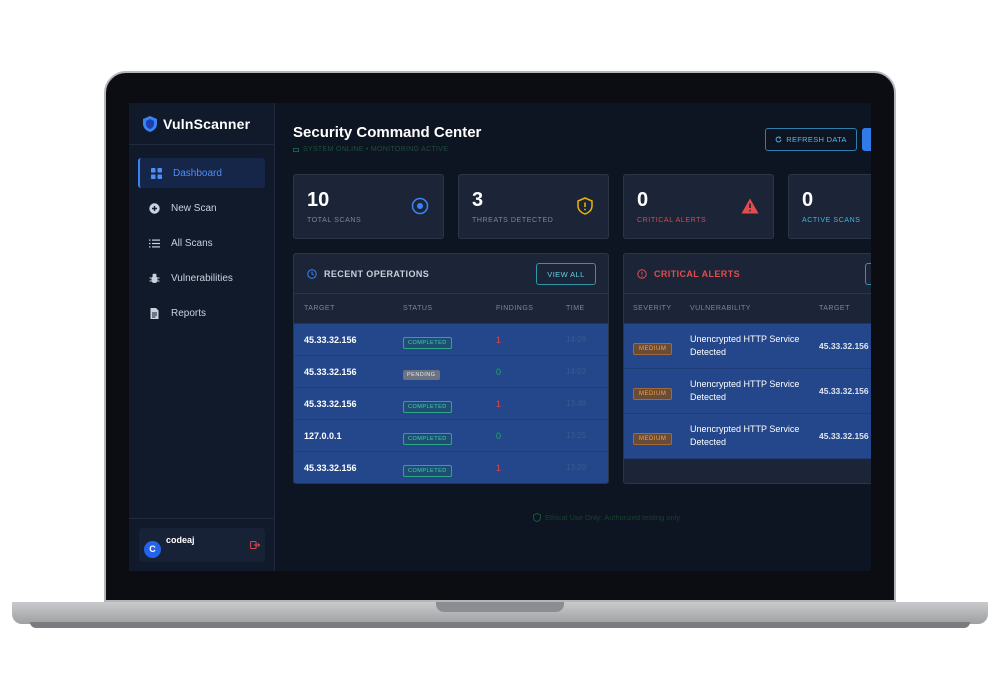 Image resolution: width=1000 pixels, height=700 pixels. I want to click on sidebar-item-new-scan: New Scan, so click(201, 208).